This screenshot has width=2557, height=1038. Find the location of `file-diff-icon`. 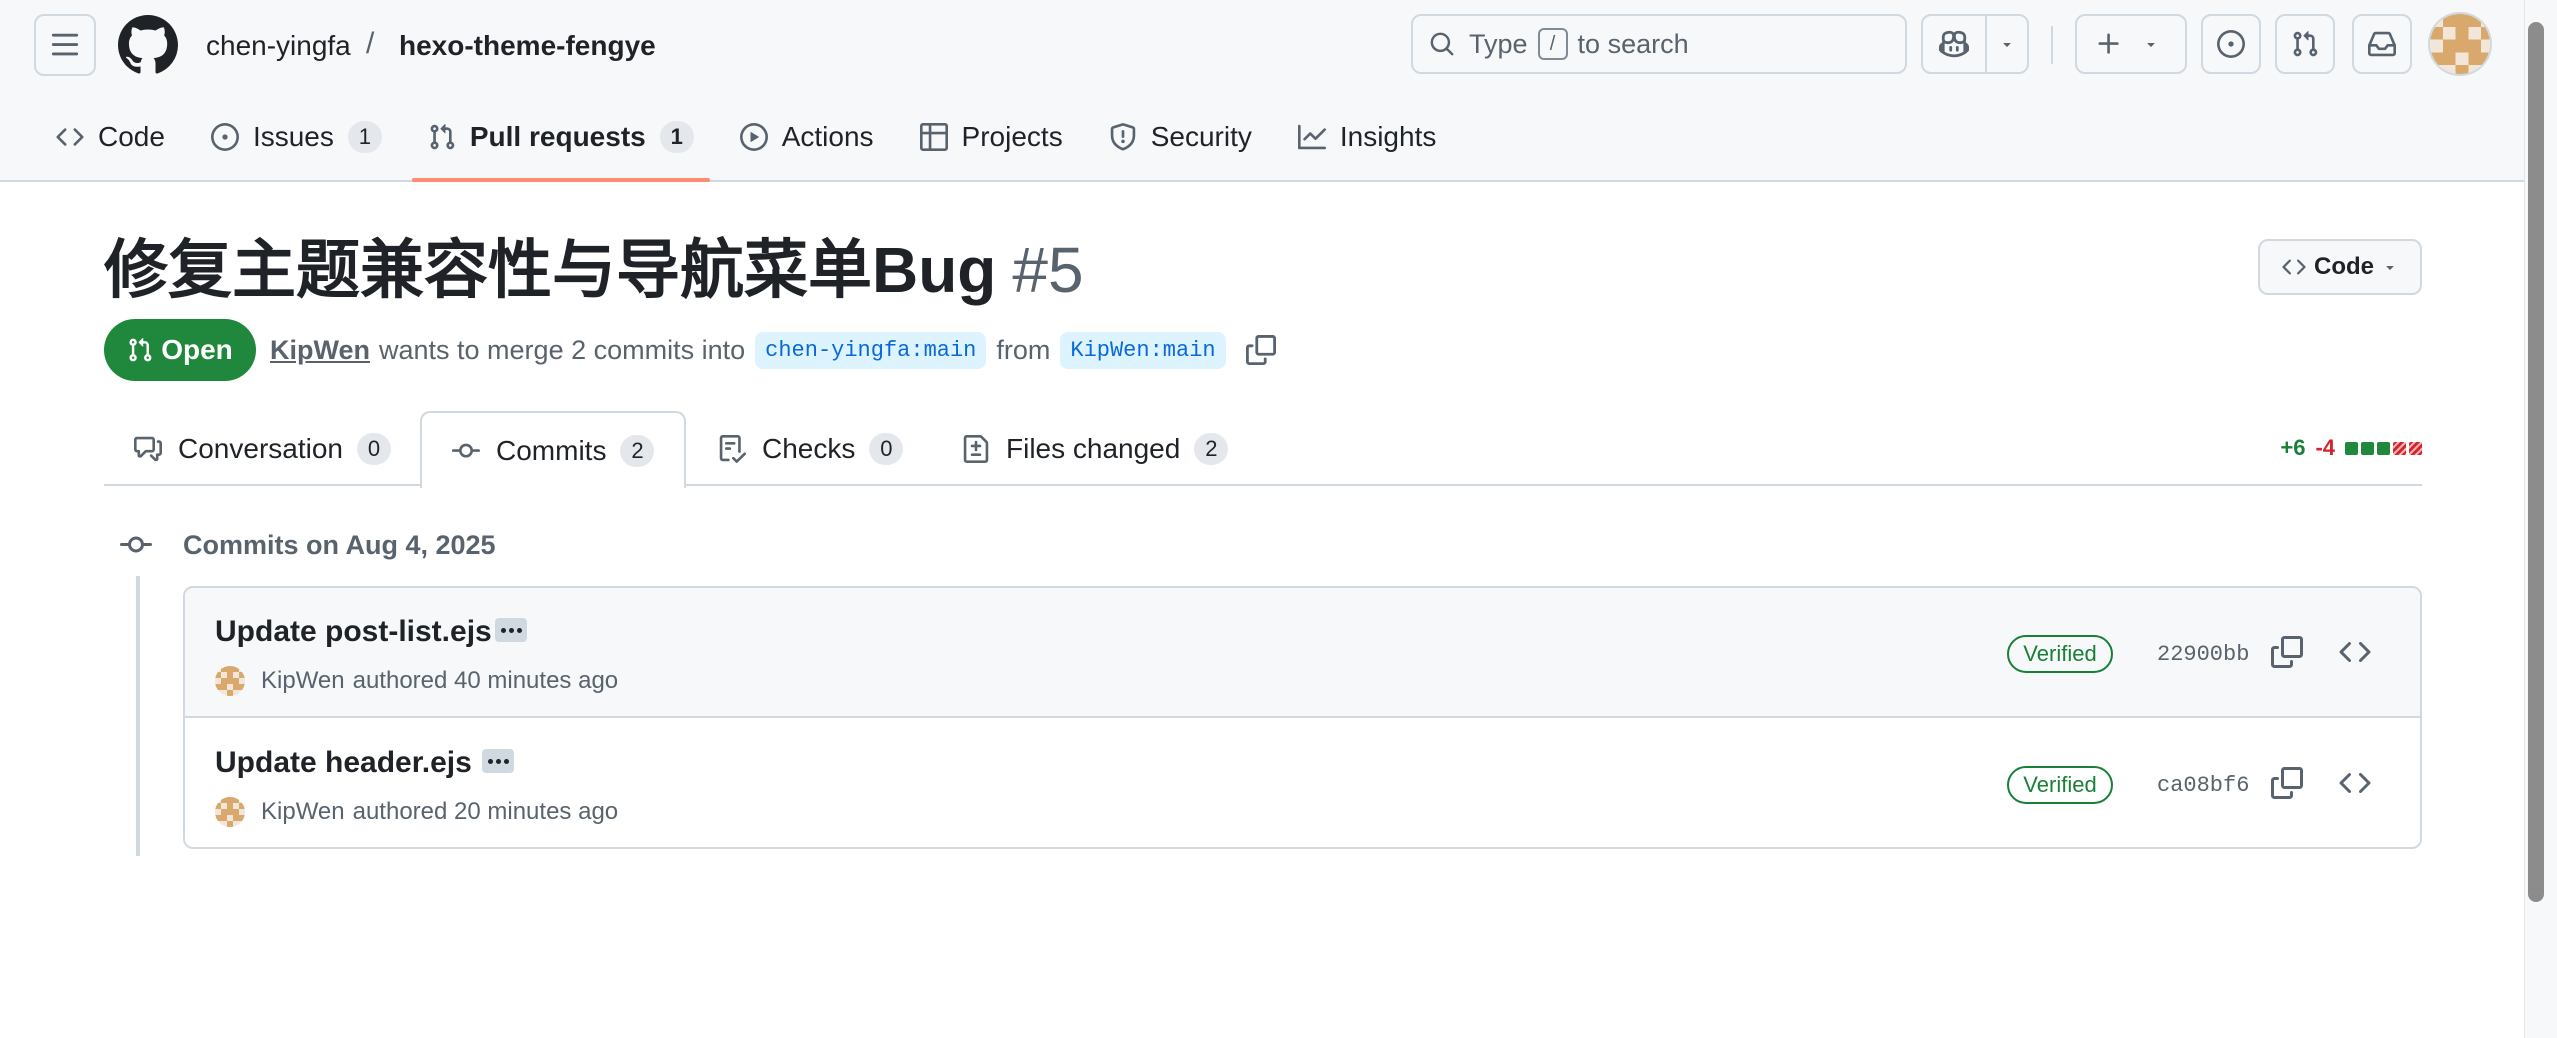

file-diff-icon is located at coordinates (976, 448).